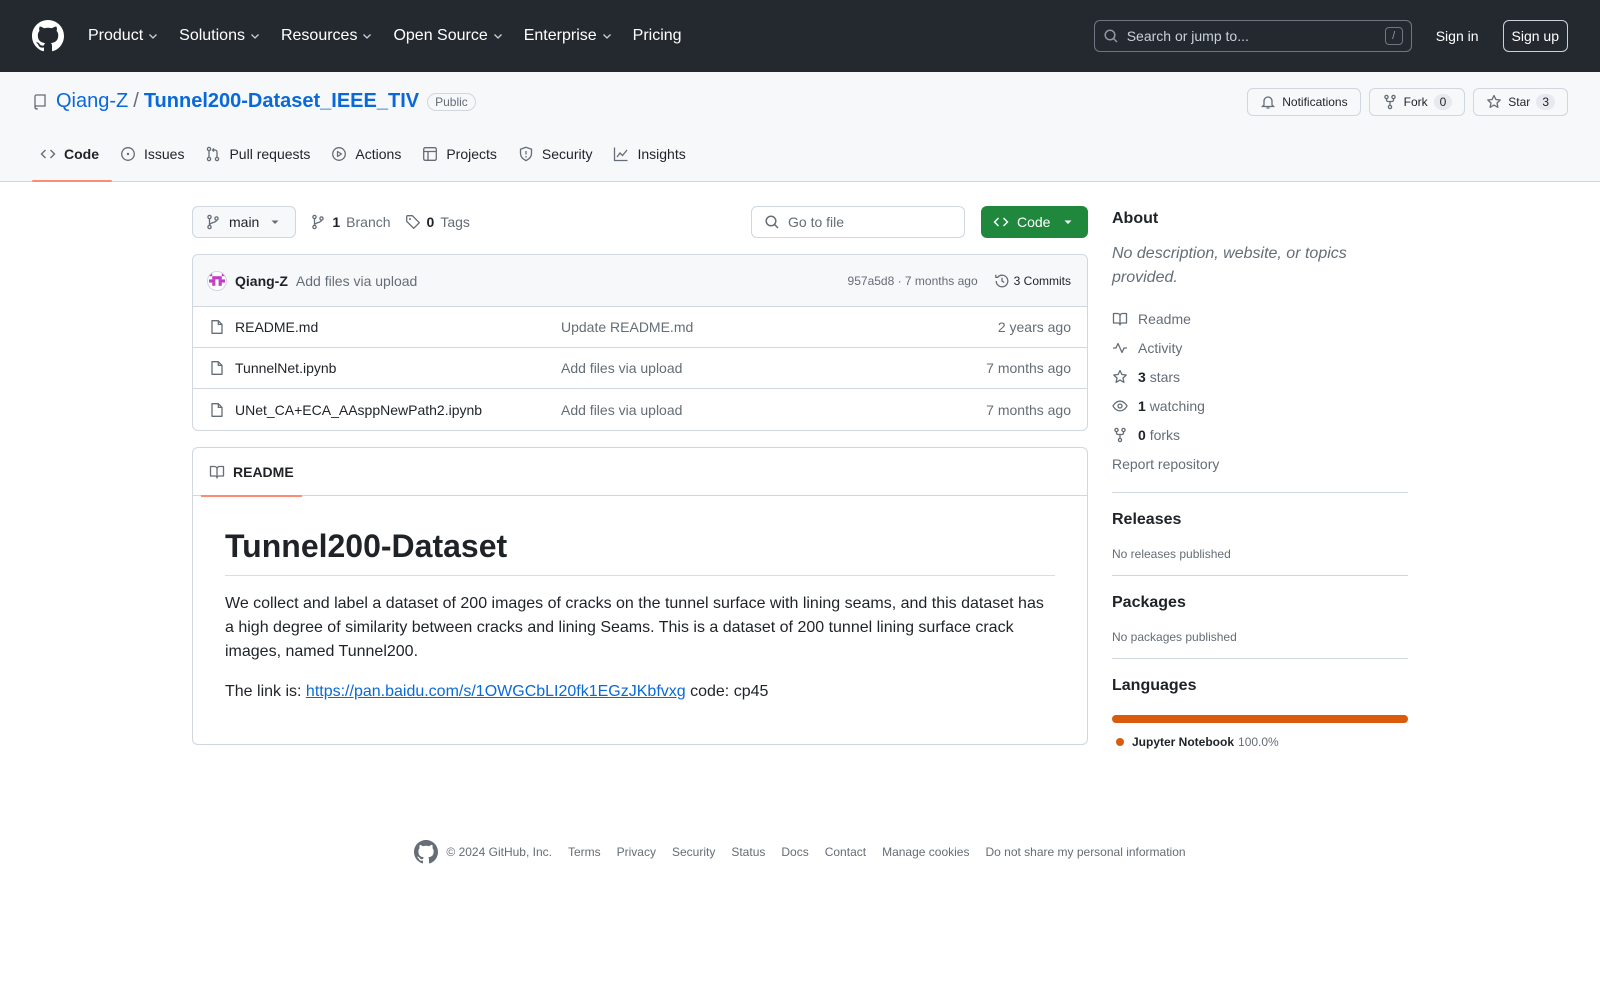 The width and height of the screenshot is (1600, 1000). What do you see at coordinates (1252, 36) in the screenshot?
I see `search-input: Search or jump to... /` at bounding box center [1252, 36].